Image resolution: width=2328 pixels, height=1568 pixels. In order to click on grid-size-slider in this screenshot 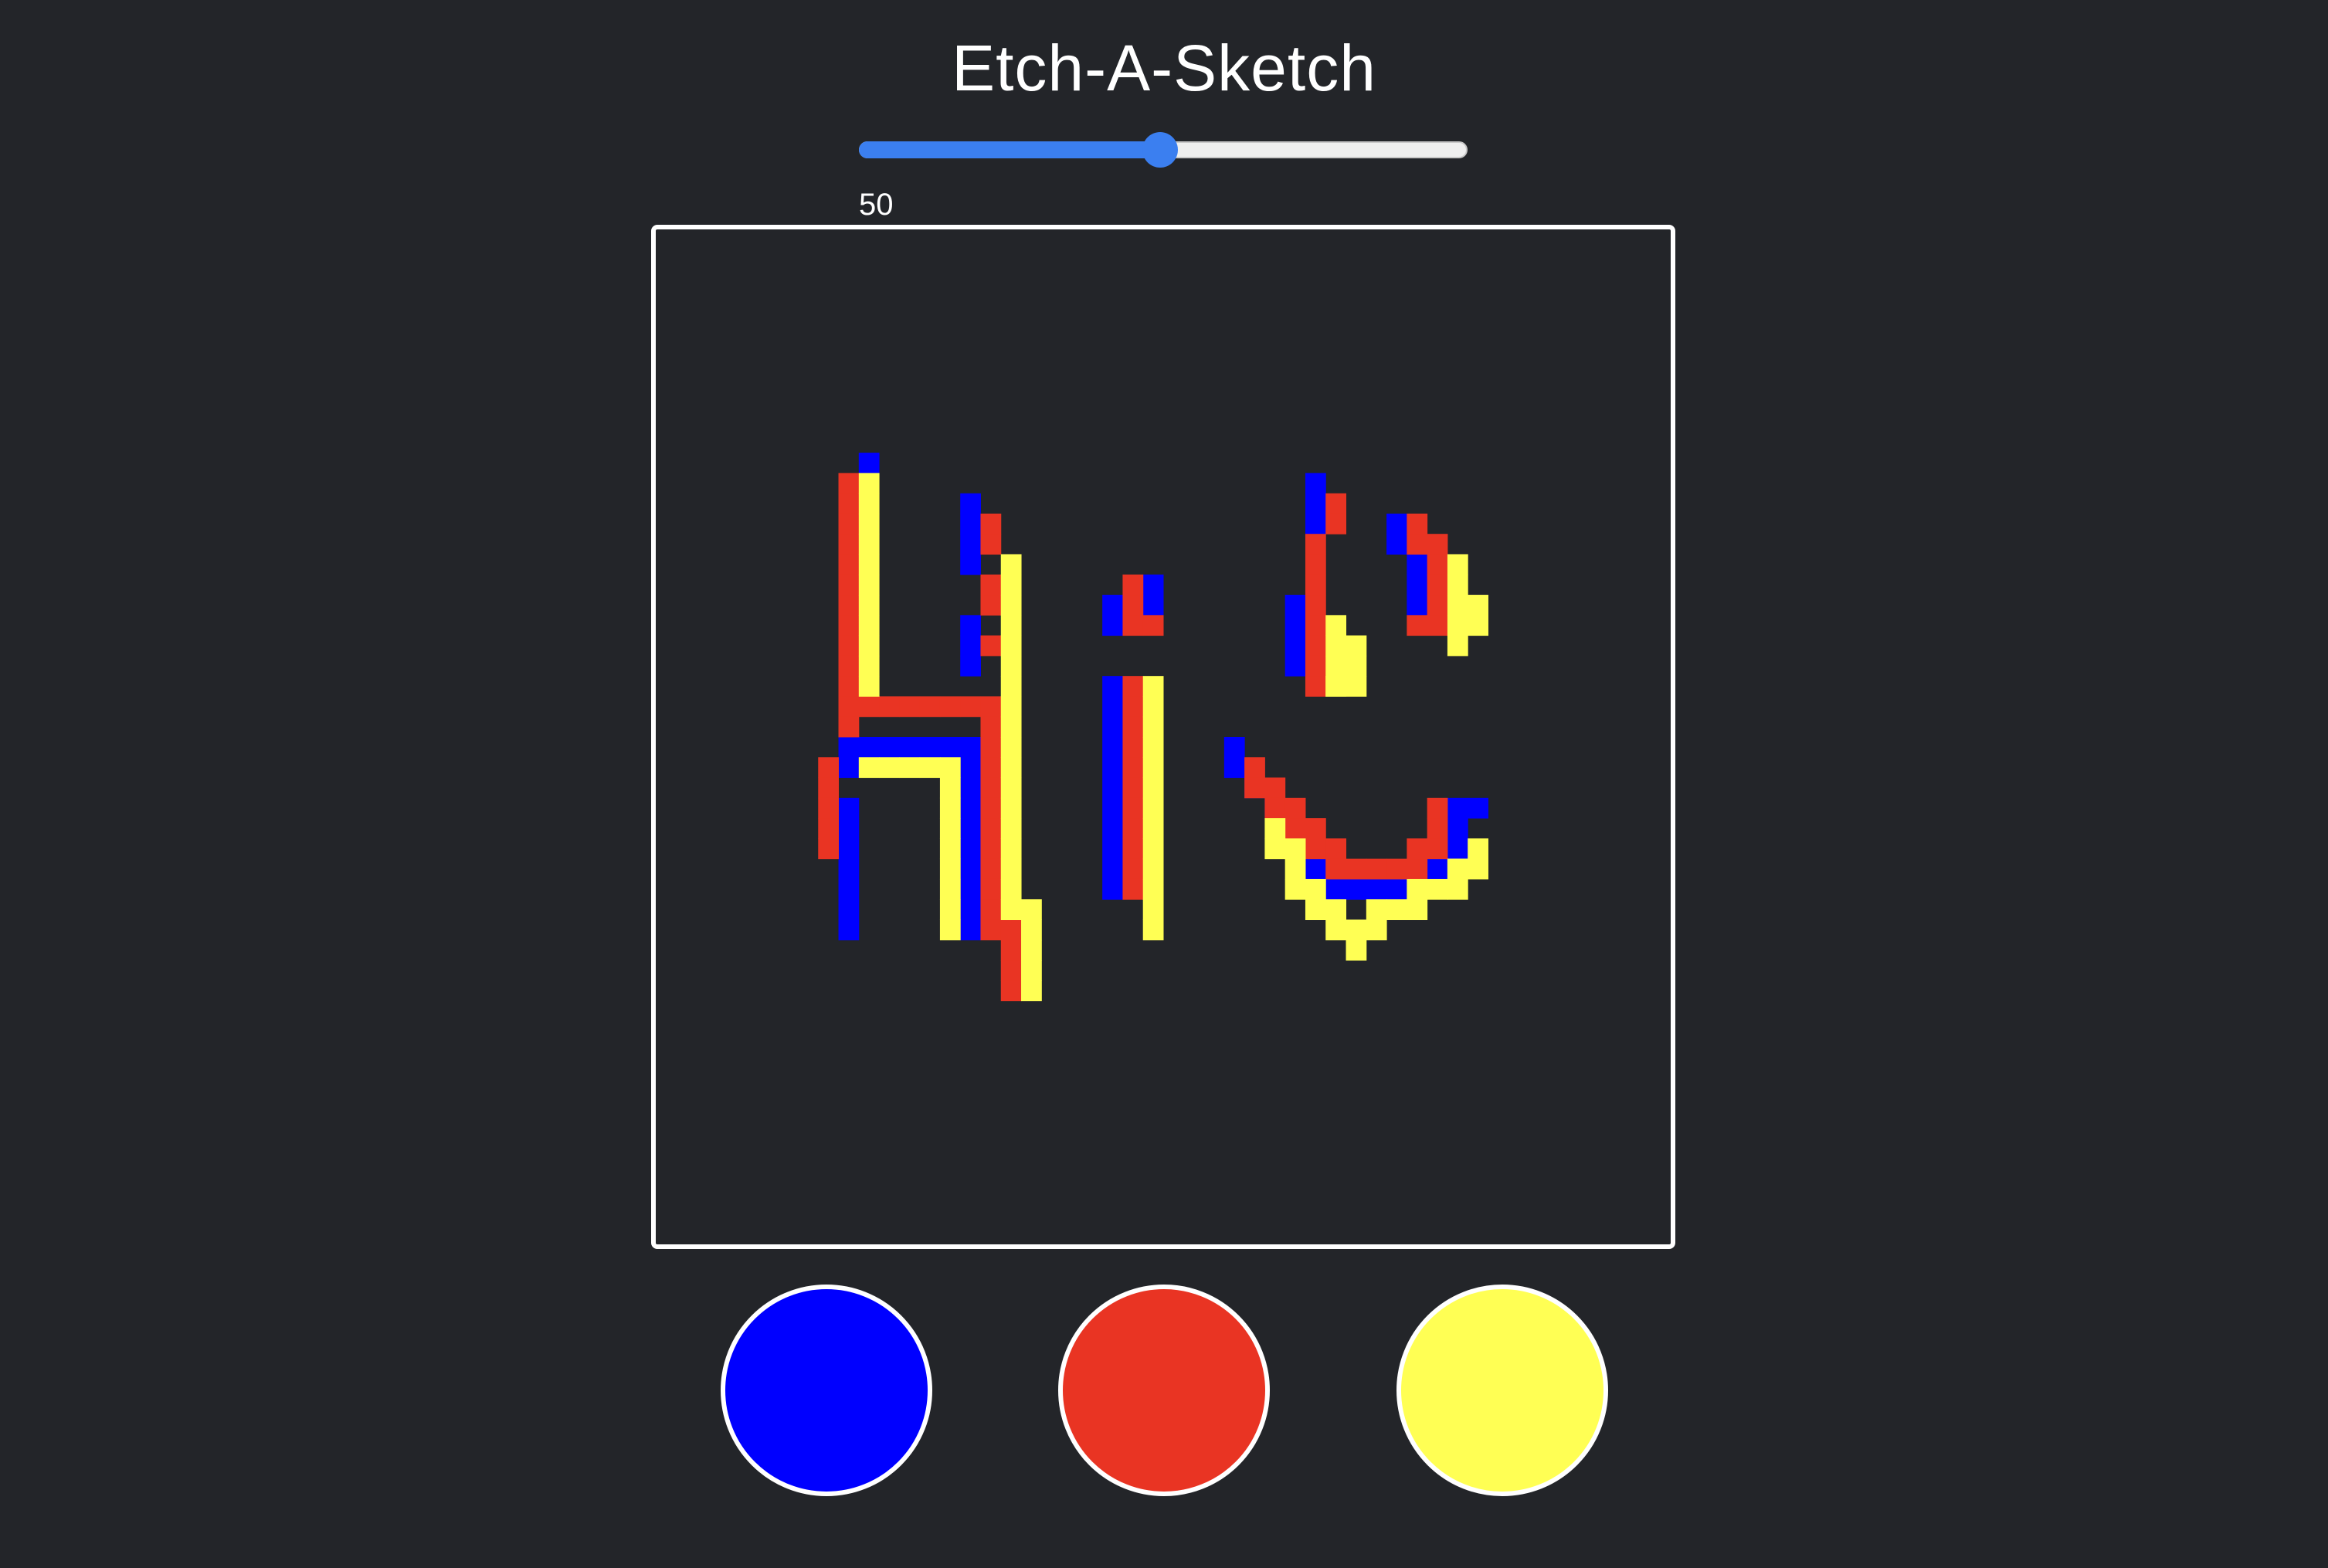, I will do `click(1163, 150)`.